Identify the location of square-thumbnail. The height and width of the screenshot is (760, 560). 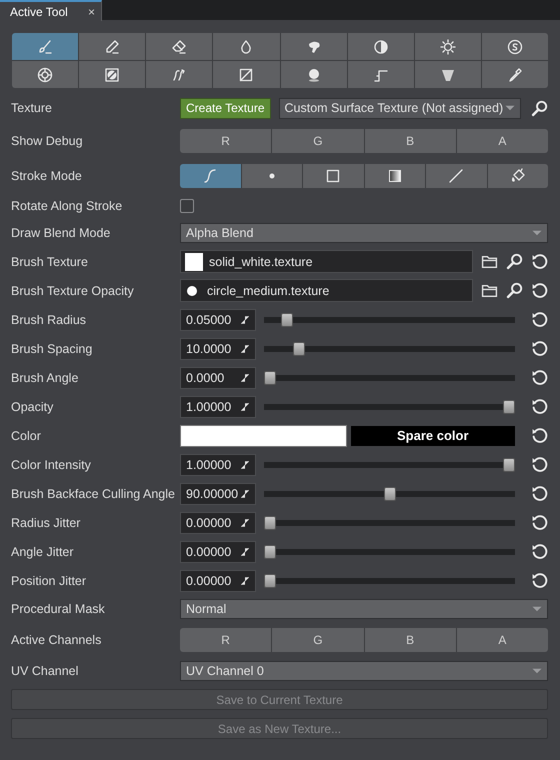
(194, 261).